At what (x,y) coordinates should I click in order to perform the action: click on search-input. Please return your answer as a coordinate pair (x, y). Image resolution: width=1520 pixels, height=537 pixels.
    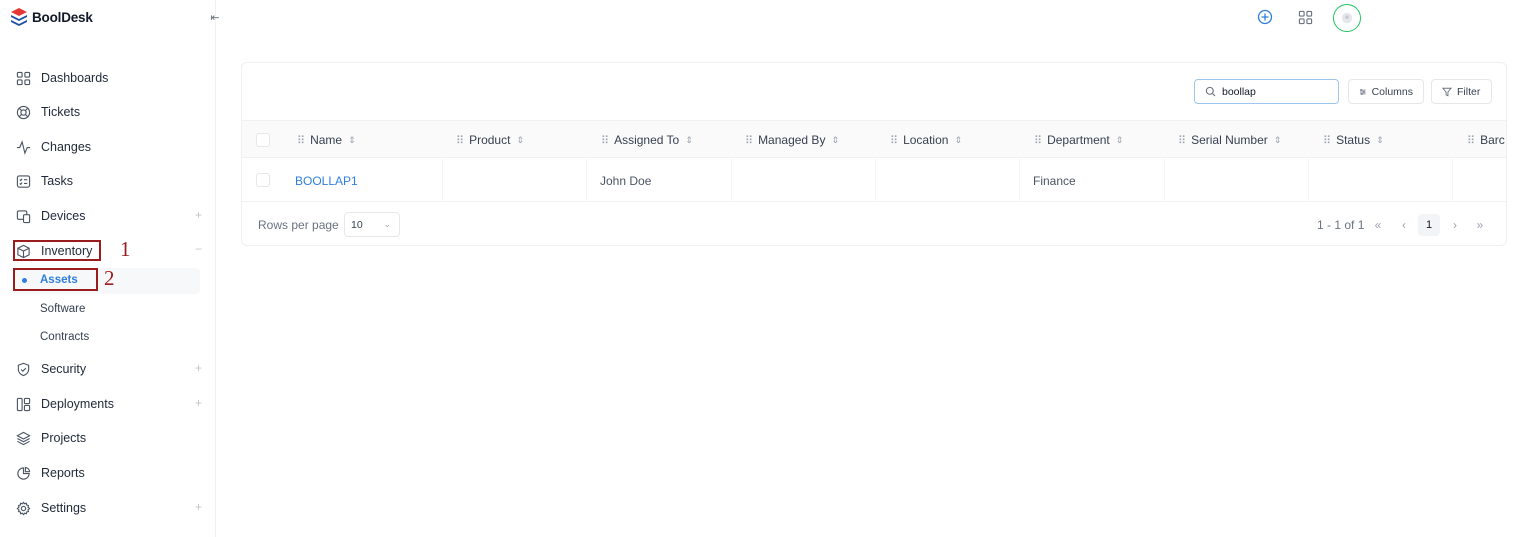
    Looking at the image, I should click on (1277, 91).